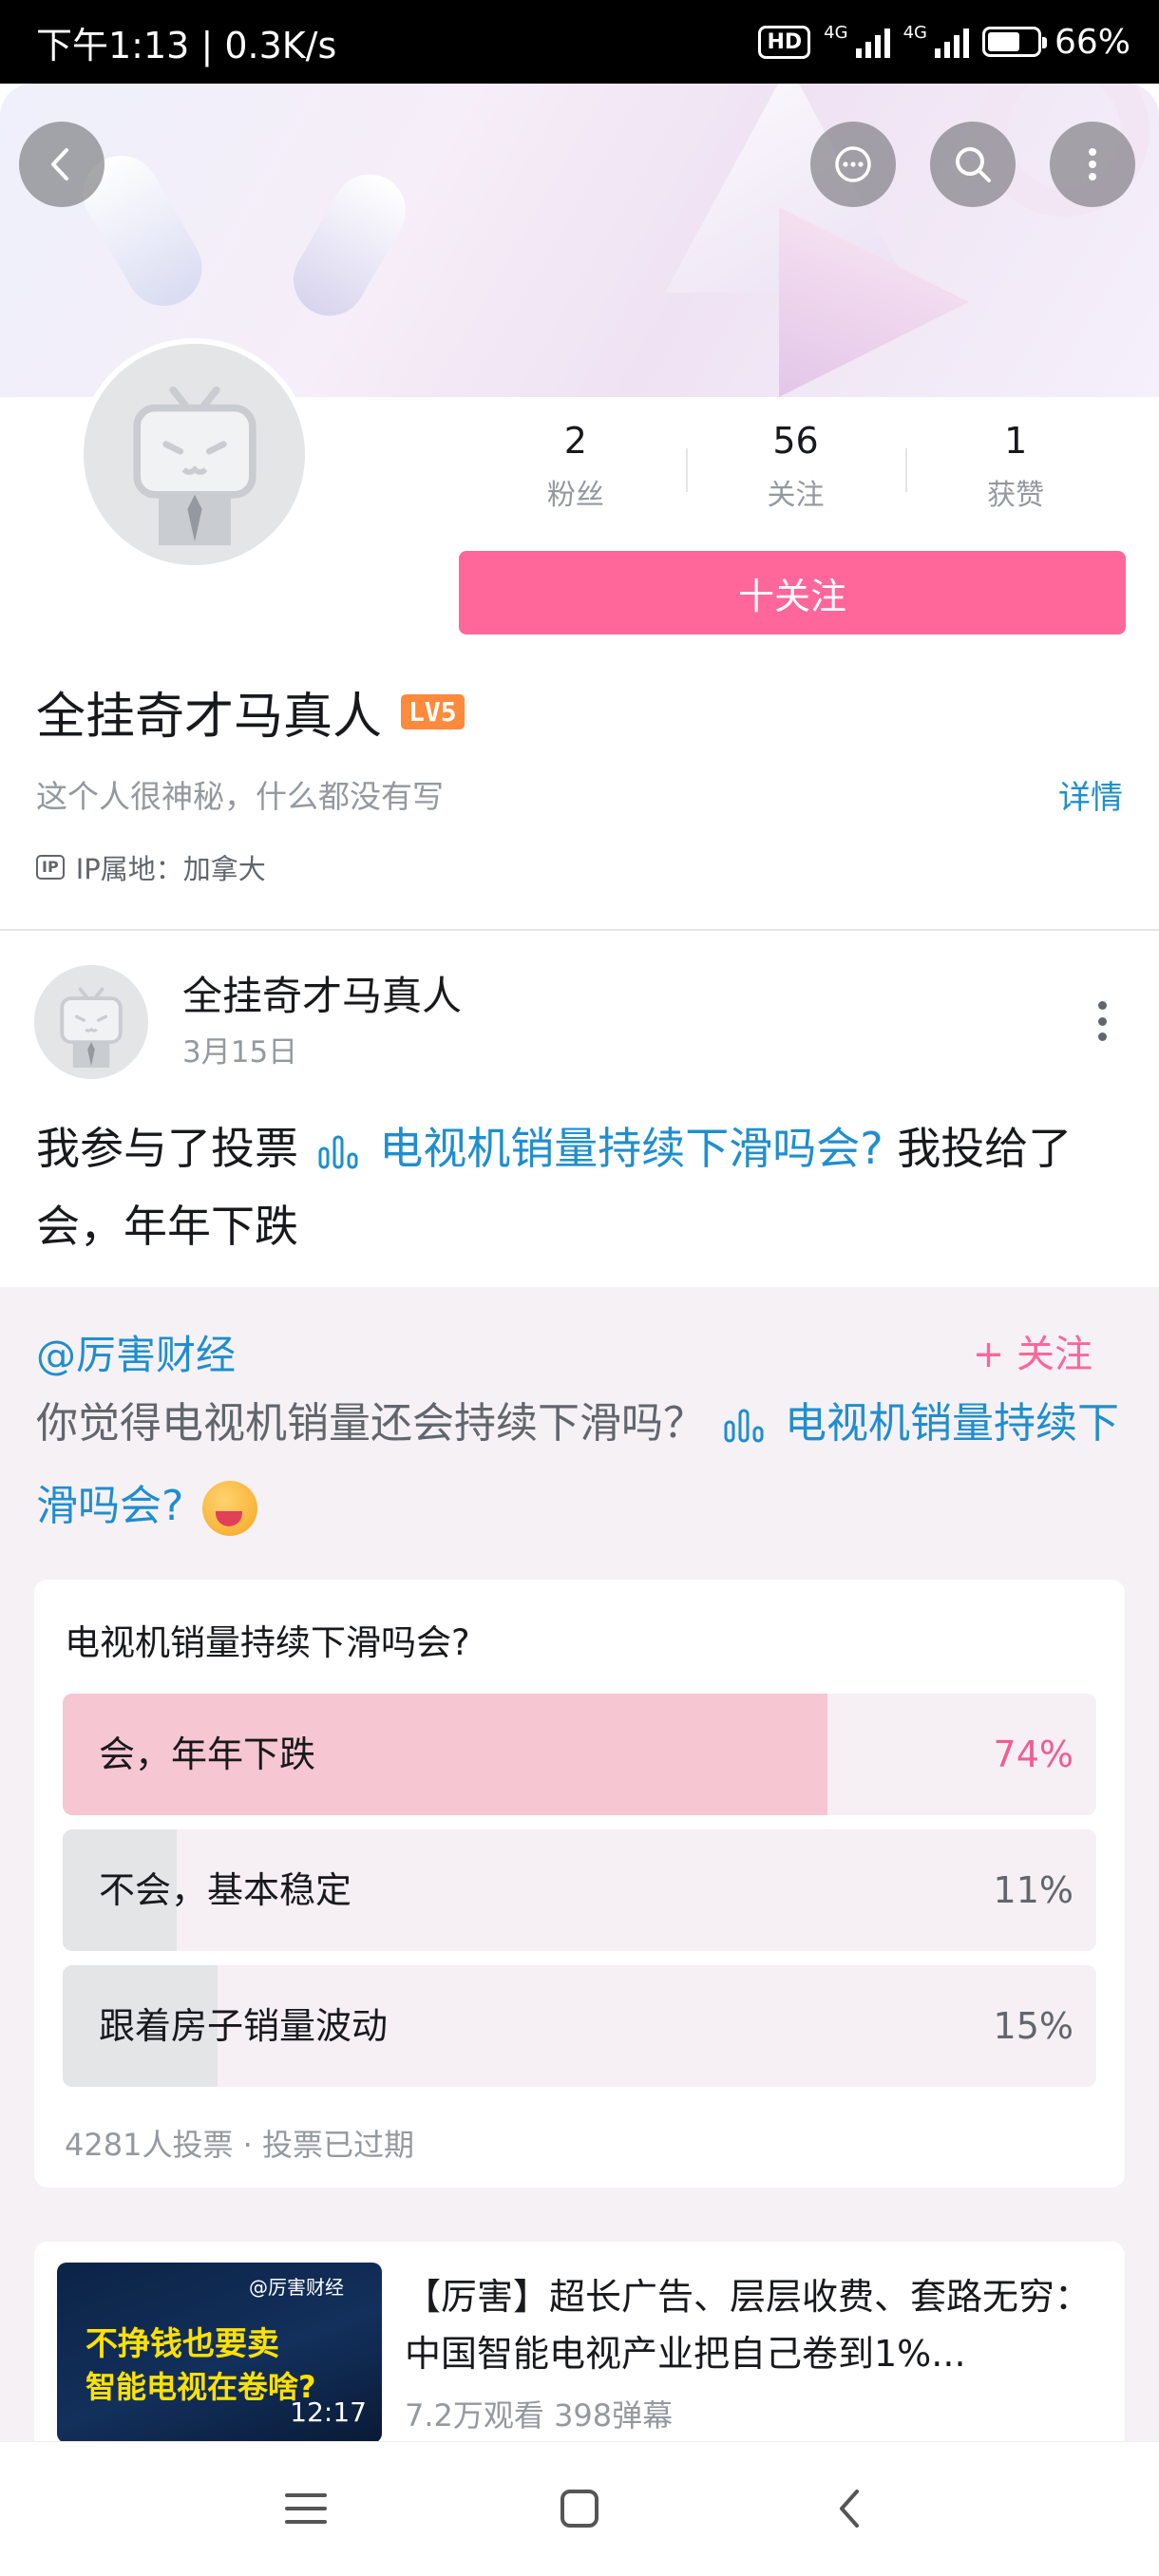 The width and height of the screenshot is (1159, 2576). I want to click on video-duration: 12:17, so click(328, 2412).